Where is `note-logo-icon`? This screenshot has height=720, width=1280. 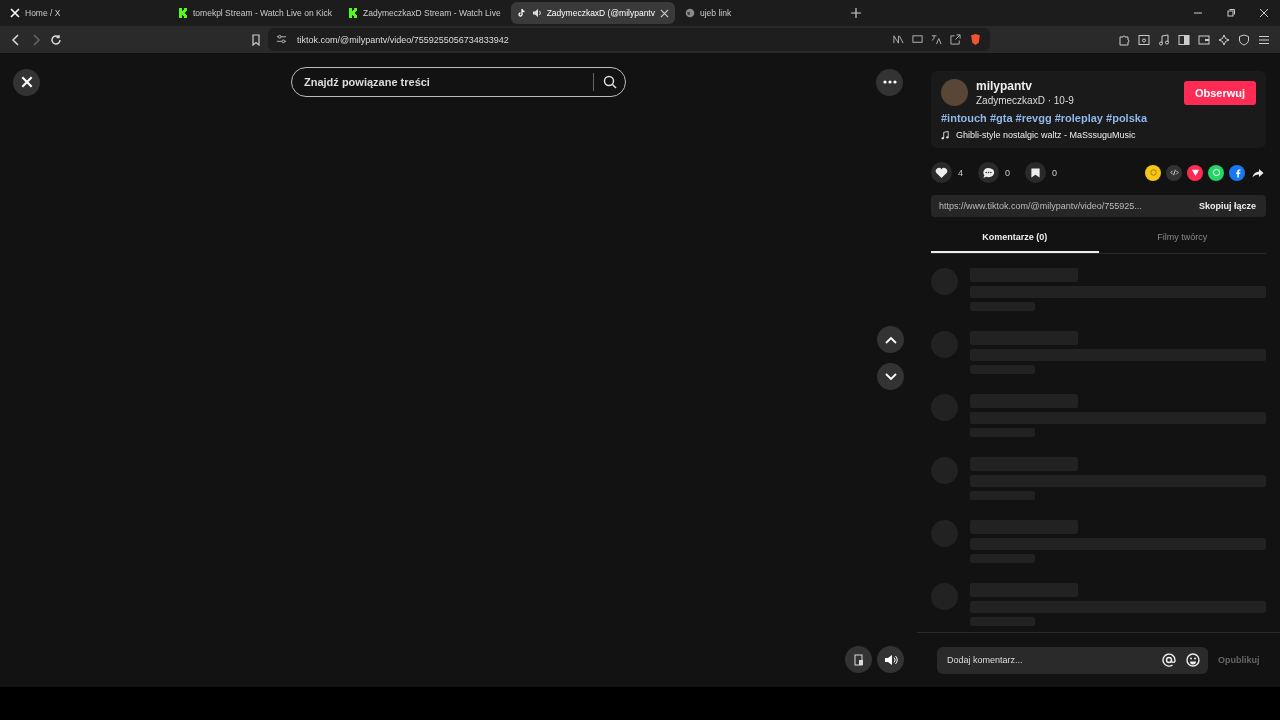 note-logo-icon is located at coordinates (521, 13).